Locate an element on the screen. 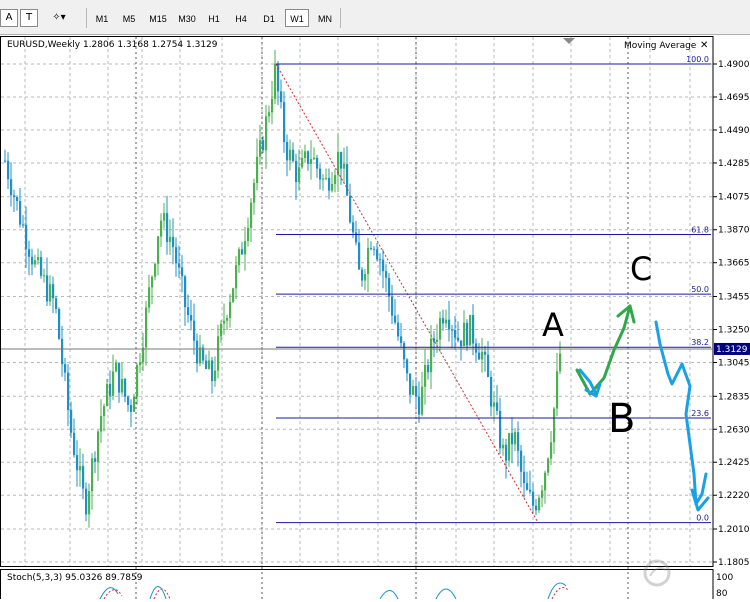 This screenshot has width=750, height=602. stochastic-scale-100: 100 is located at coordinates (724, 578).